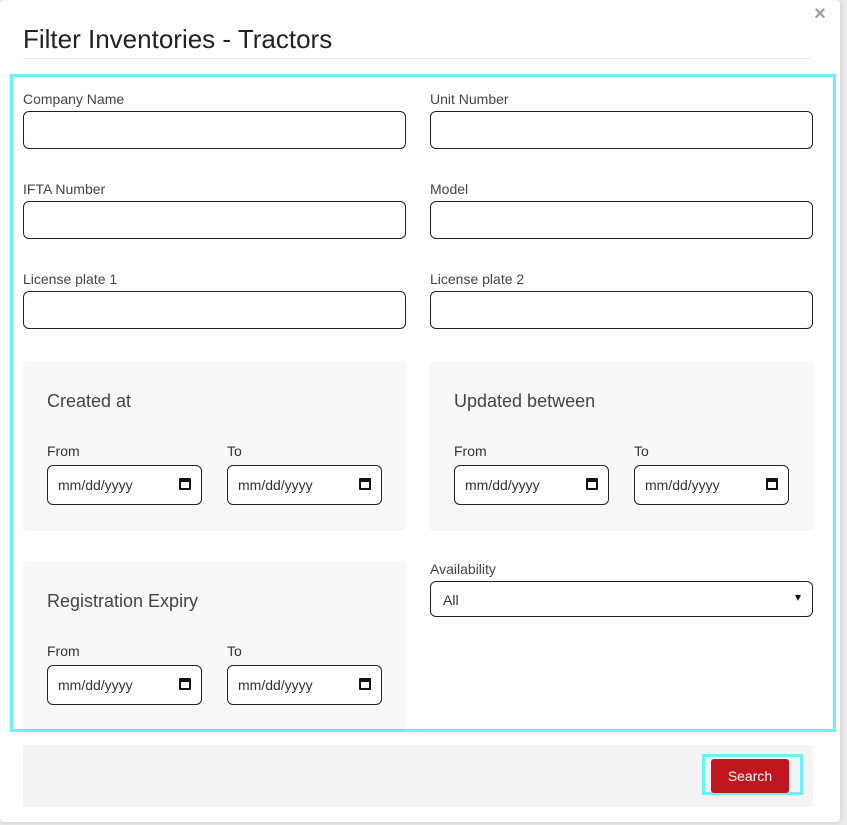  What do you see at coordinates (178, 39) in the screenshot?
I see `modal-title: Filter Inventories - Tractors` at bounding box center [178, 39].